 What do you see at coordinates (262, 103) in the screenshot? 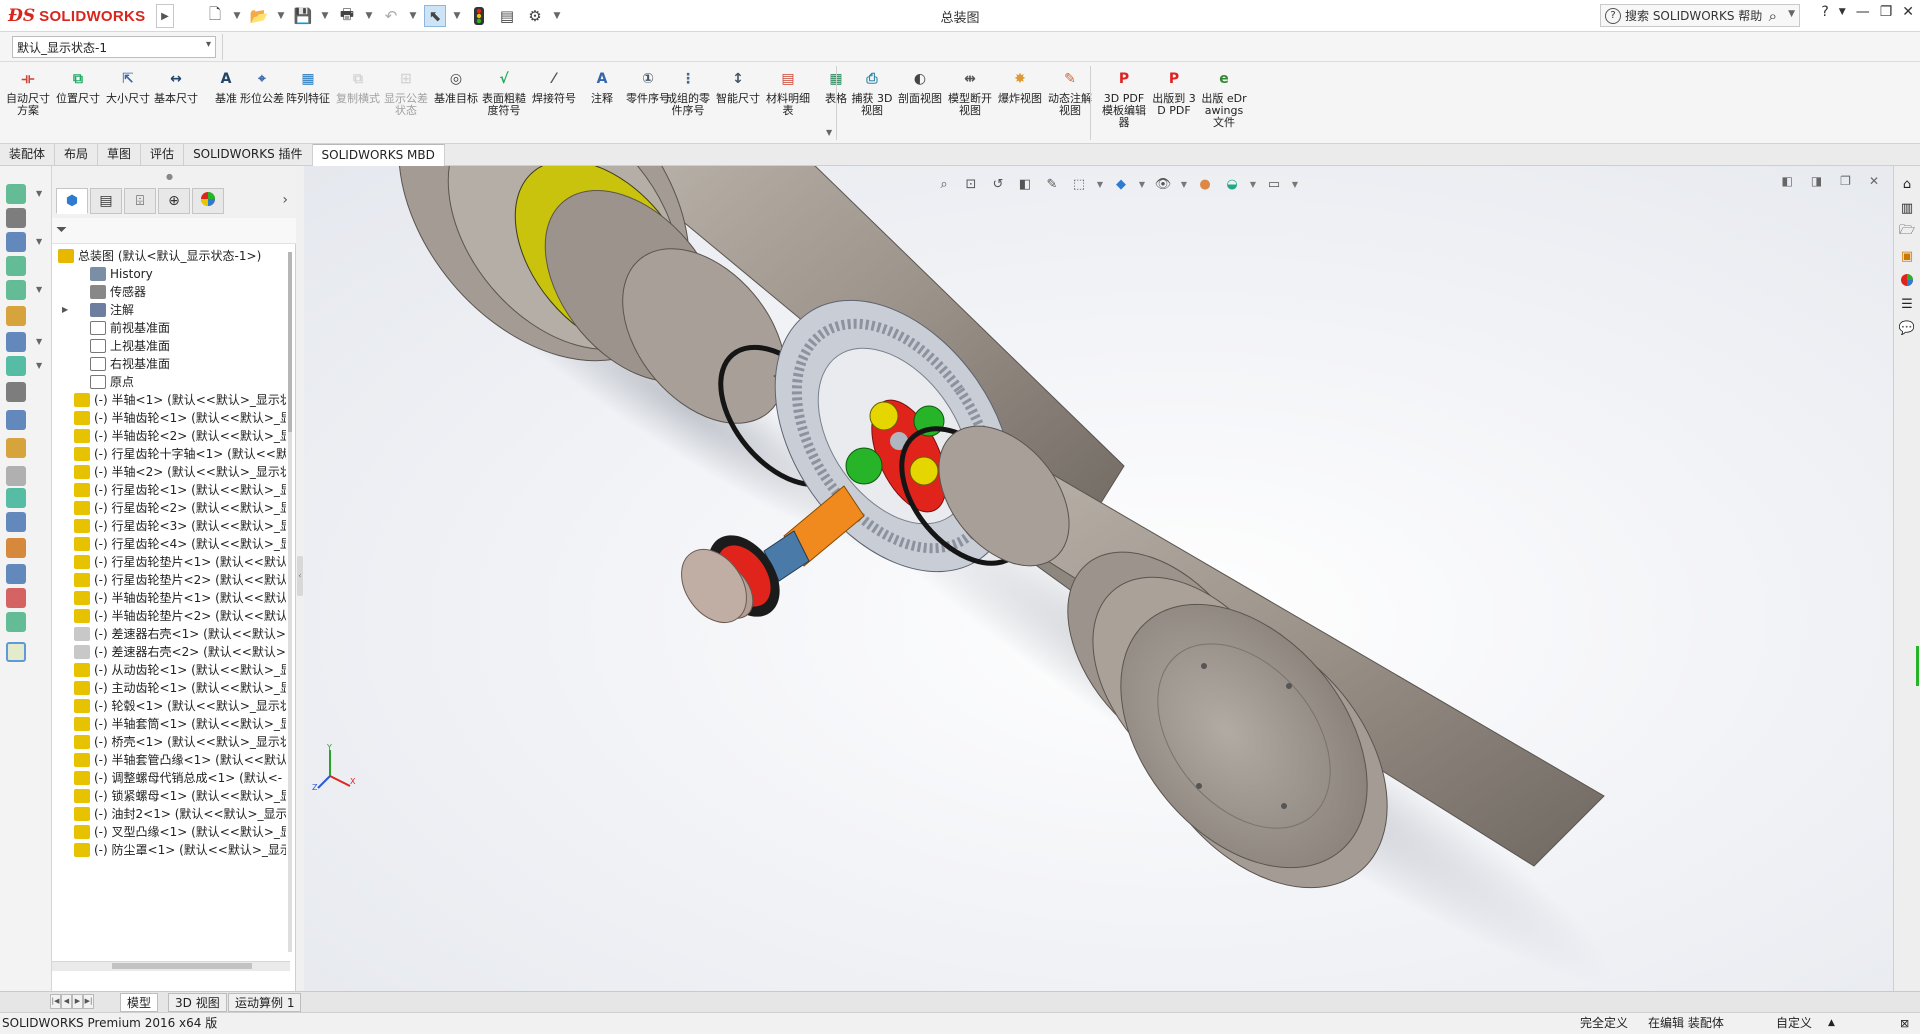
I see `ribbon-button-geometric-tolerance: ⌖ 形位公差` at bounding box center [262, 103].